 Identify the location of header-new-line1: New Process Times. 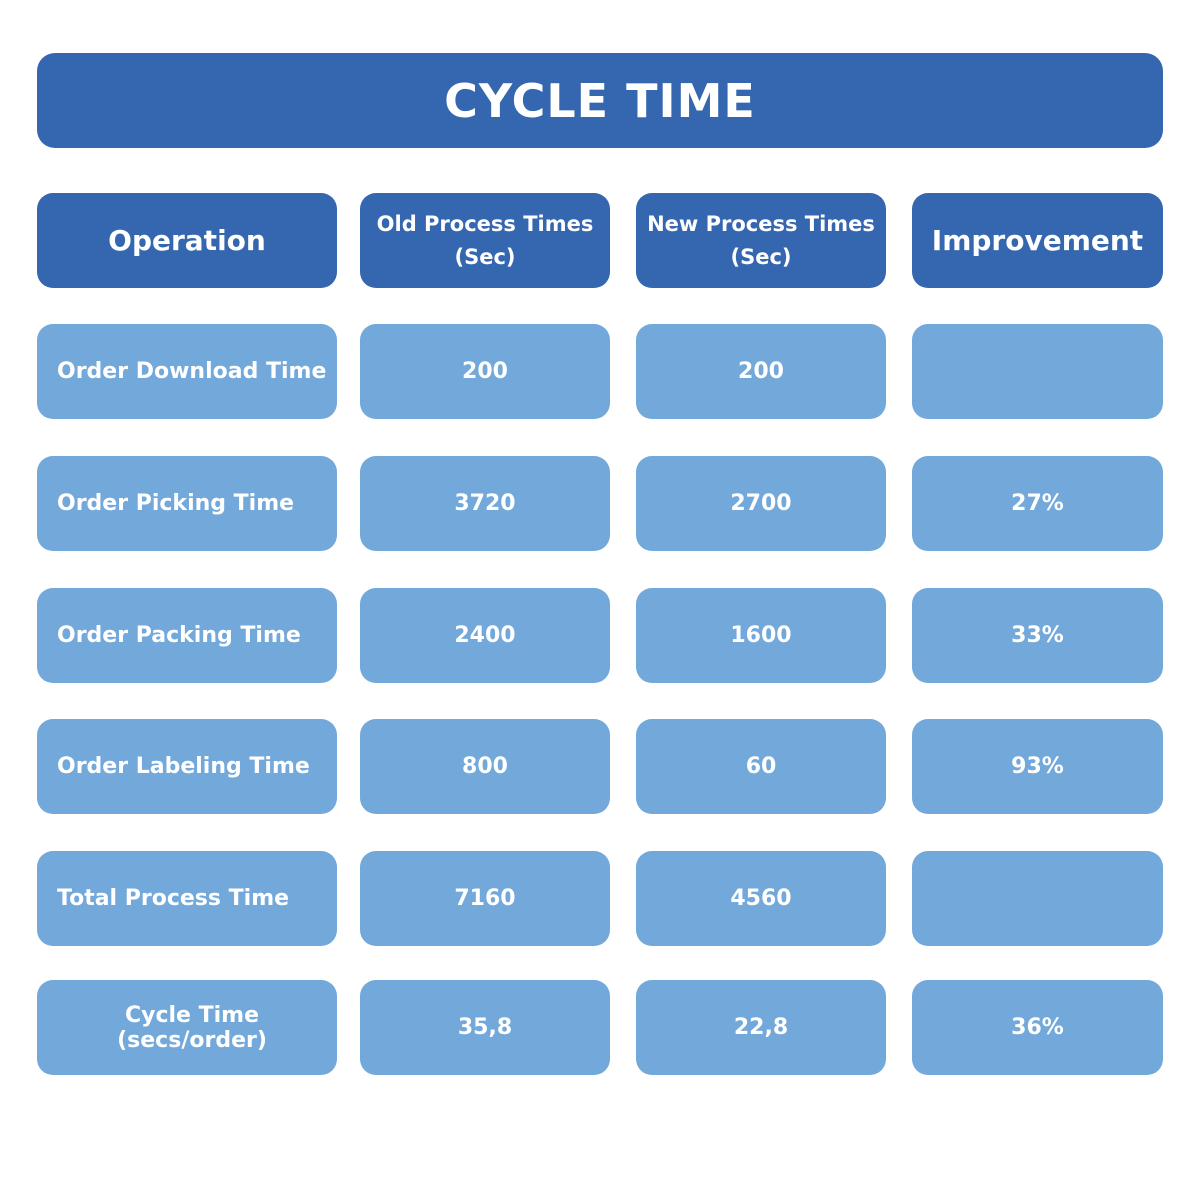
(761, 223).